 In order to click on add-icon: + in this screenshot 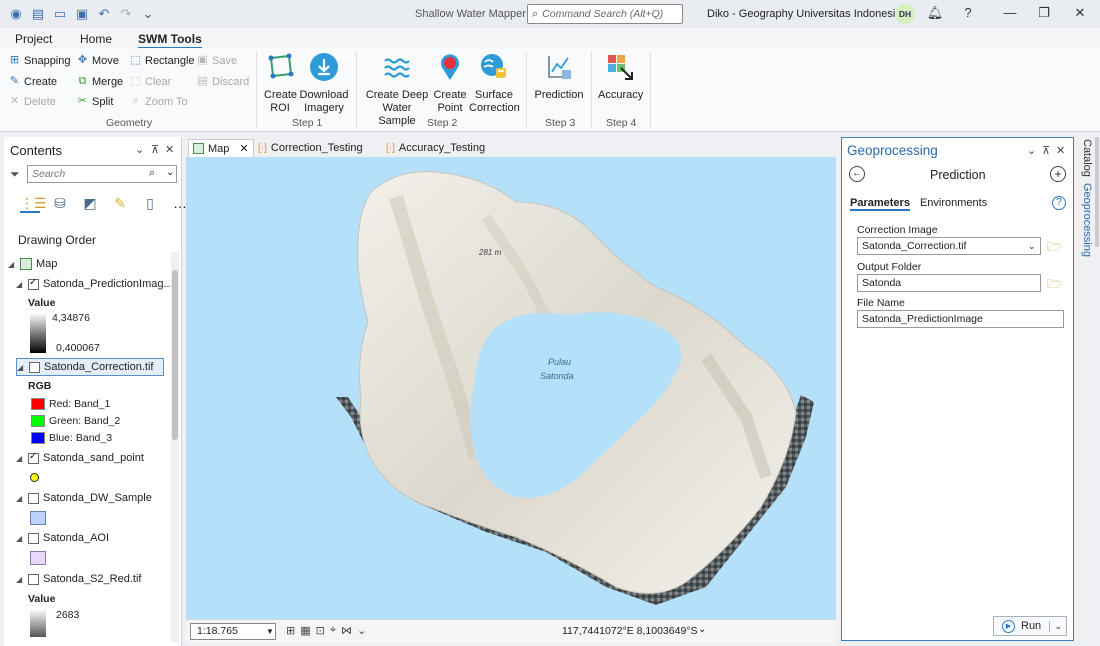, I will do `click(1058, 174)`.